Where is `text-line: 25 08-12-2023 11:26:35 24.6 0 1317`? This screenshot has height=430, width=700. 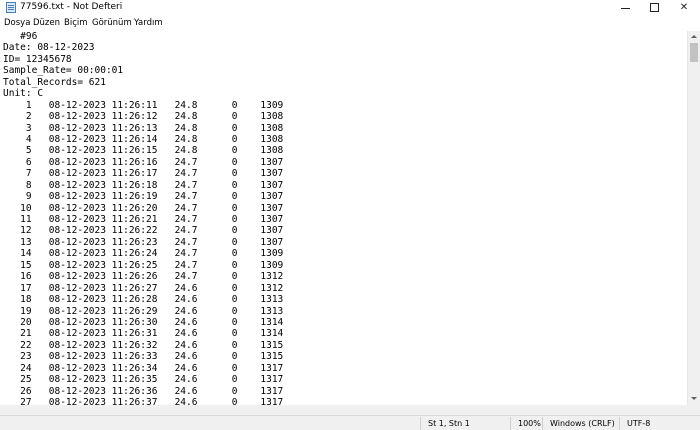 text-line: 25 08-12-2023 11:26:35 24.6 0 1317 is located at coordinates (143, 380).